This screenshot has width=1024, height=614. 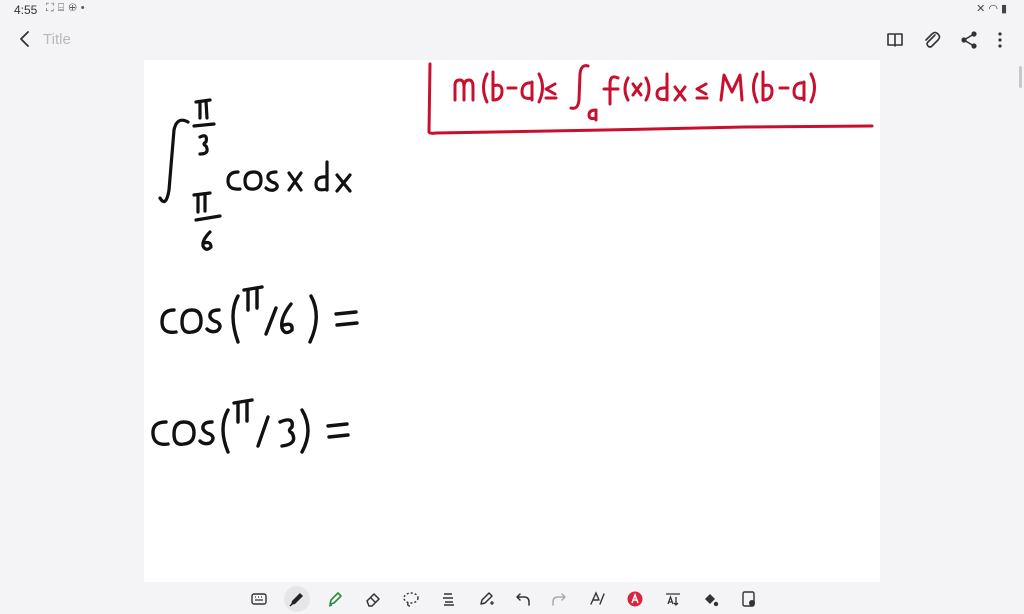 I want to click on redo-icon, so click(x=559, y=599).